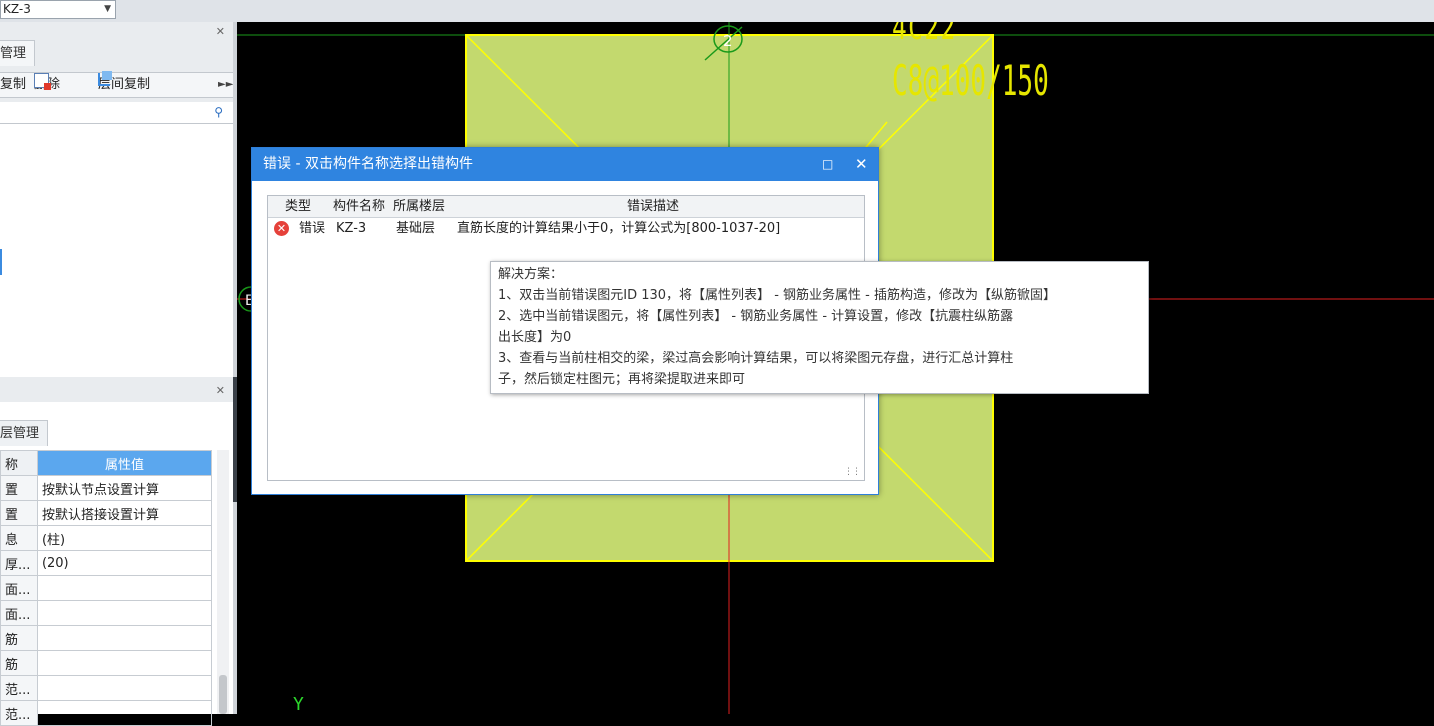 This screenshot has height=726, width=1434. What do you see at coordinates (368, 164) in the screenshot?
I see `dialog-title: 错误 - 双击构件名称选择出错构件` at bounding box center [368, 164].